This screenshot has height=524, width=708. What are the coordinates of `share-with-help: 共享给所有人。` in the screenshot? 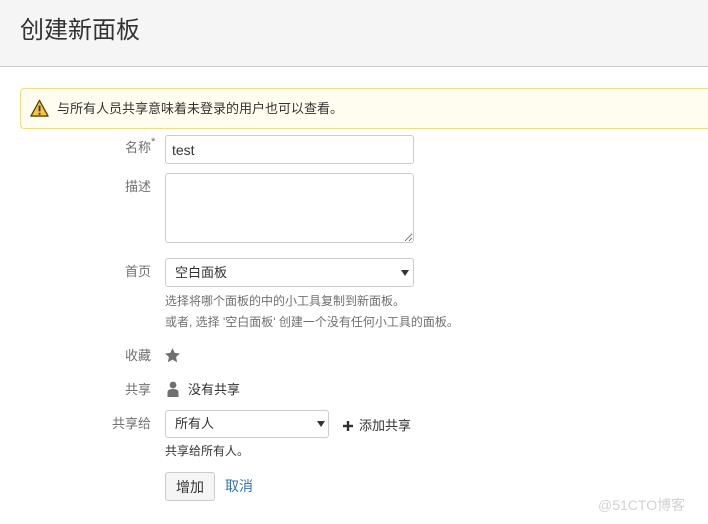 It's located at (207, 451).